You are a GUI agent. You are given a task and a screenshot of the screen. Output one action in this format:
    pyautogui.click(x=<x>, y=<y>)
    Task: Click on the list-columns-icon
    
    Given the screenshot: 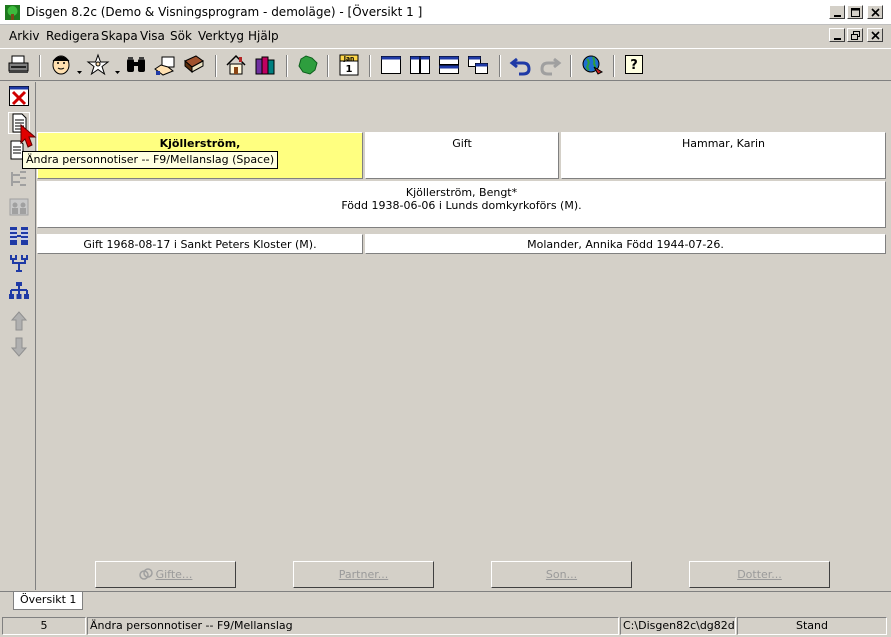 What is the action you would take?
    pyautogui.click(x=19, y=236)
    